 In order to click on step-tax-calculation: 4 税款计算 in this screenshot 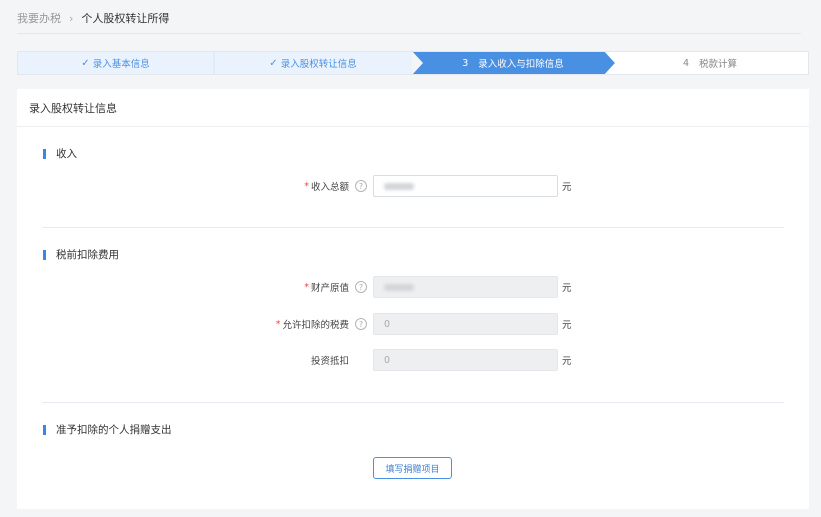, I will do `click(710, 63)`.